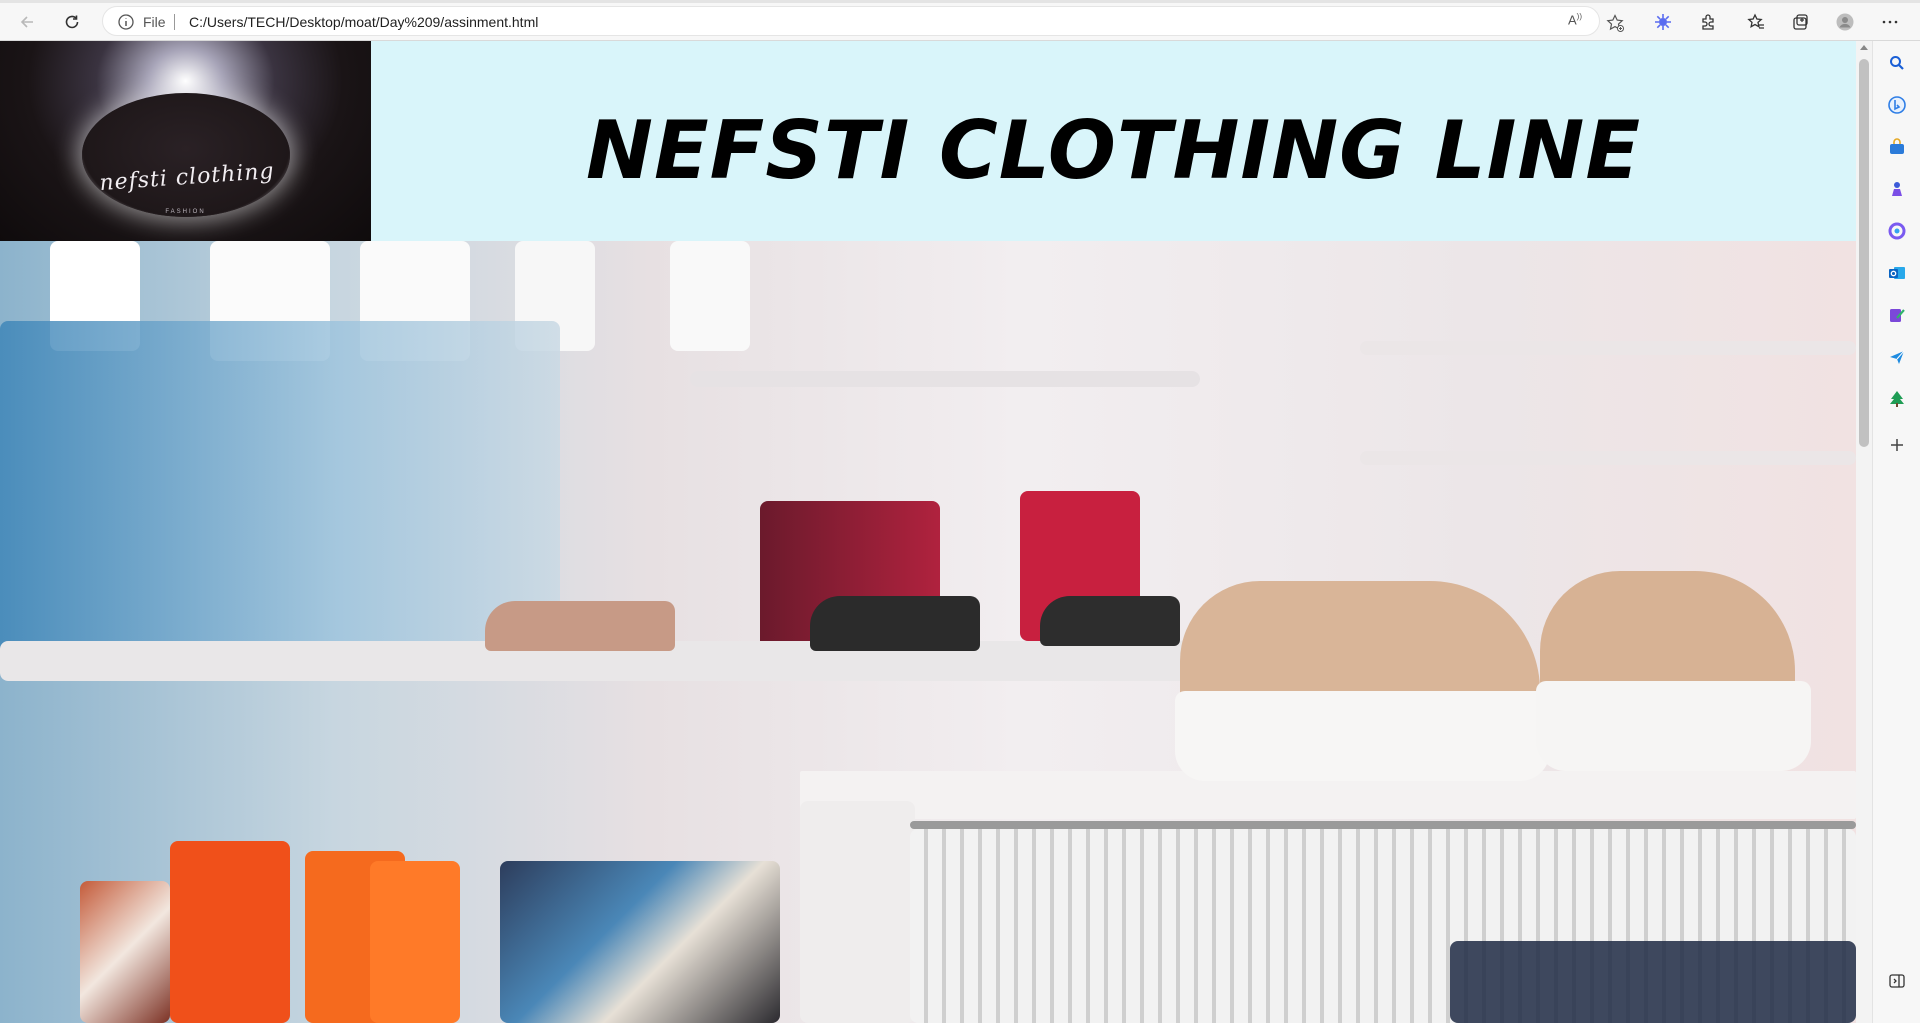  Describe the element at coordinates (1897, 105) in the screenshot. I see `bing-icon` at that location.